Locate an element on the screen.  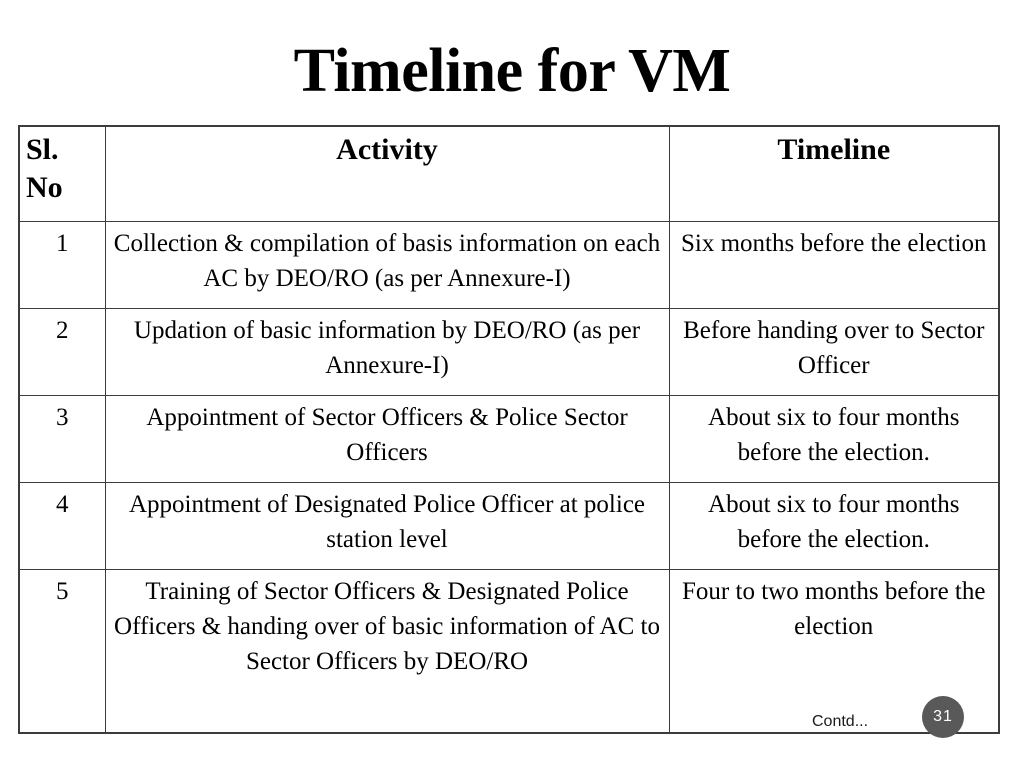
cell-timeline: Six months before the election is located at coordinates (834, 264).